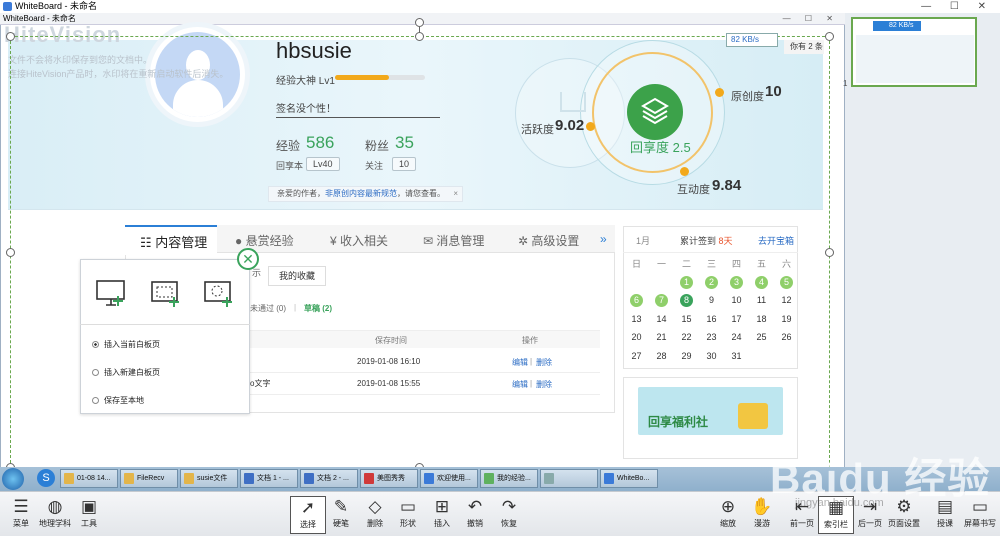 The height and width of the screenshot is (536, 1000). I want to click on insert-icon: ⊞, so click(442, 506).